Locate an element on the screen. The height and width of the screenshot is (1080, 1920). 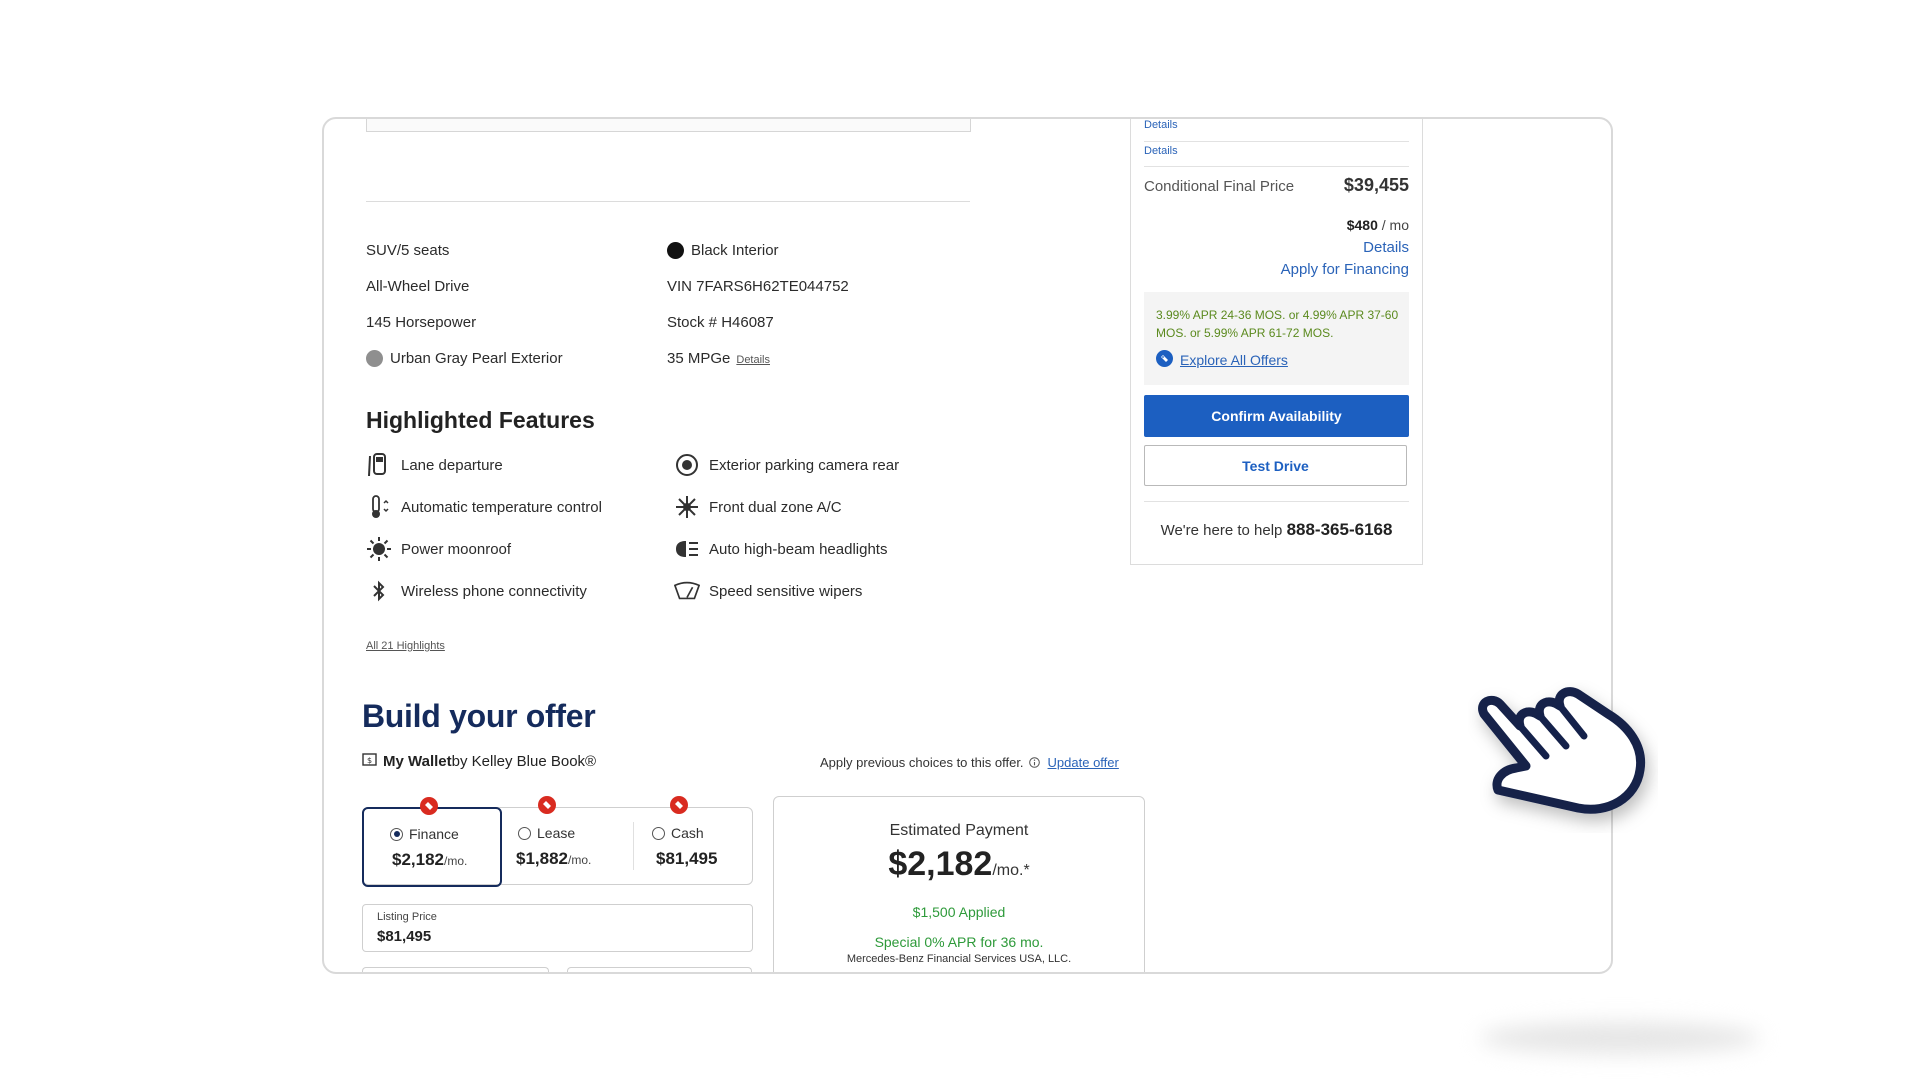
update-offer-link: Update offer is located at coordinates (1083, 762).